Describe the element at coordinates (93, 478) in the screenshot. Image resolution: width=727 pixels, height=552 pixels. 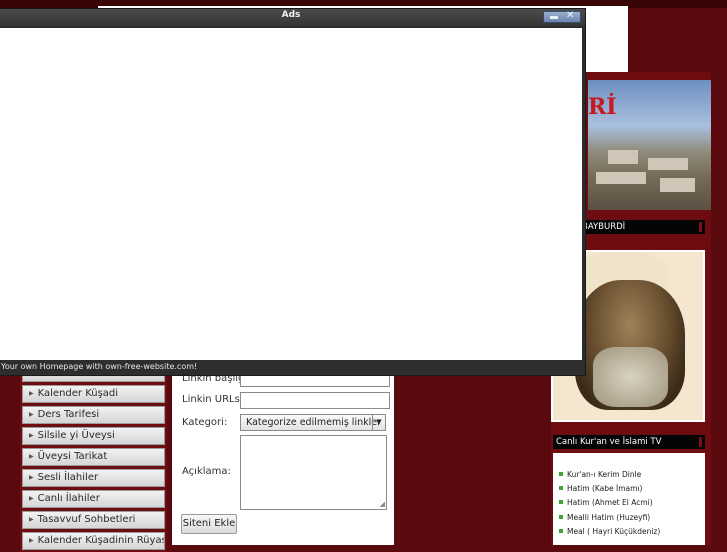
I see `nav-item-sesli-ilahiler: ▶ Sesli İlahiler` at that location.